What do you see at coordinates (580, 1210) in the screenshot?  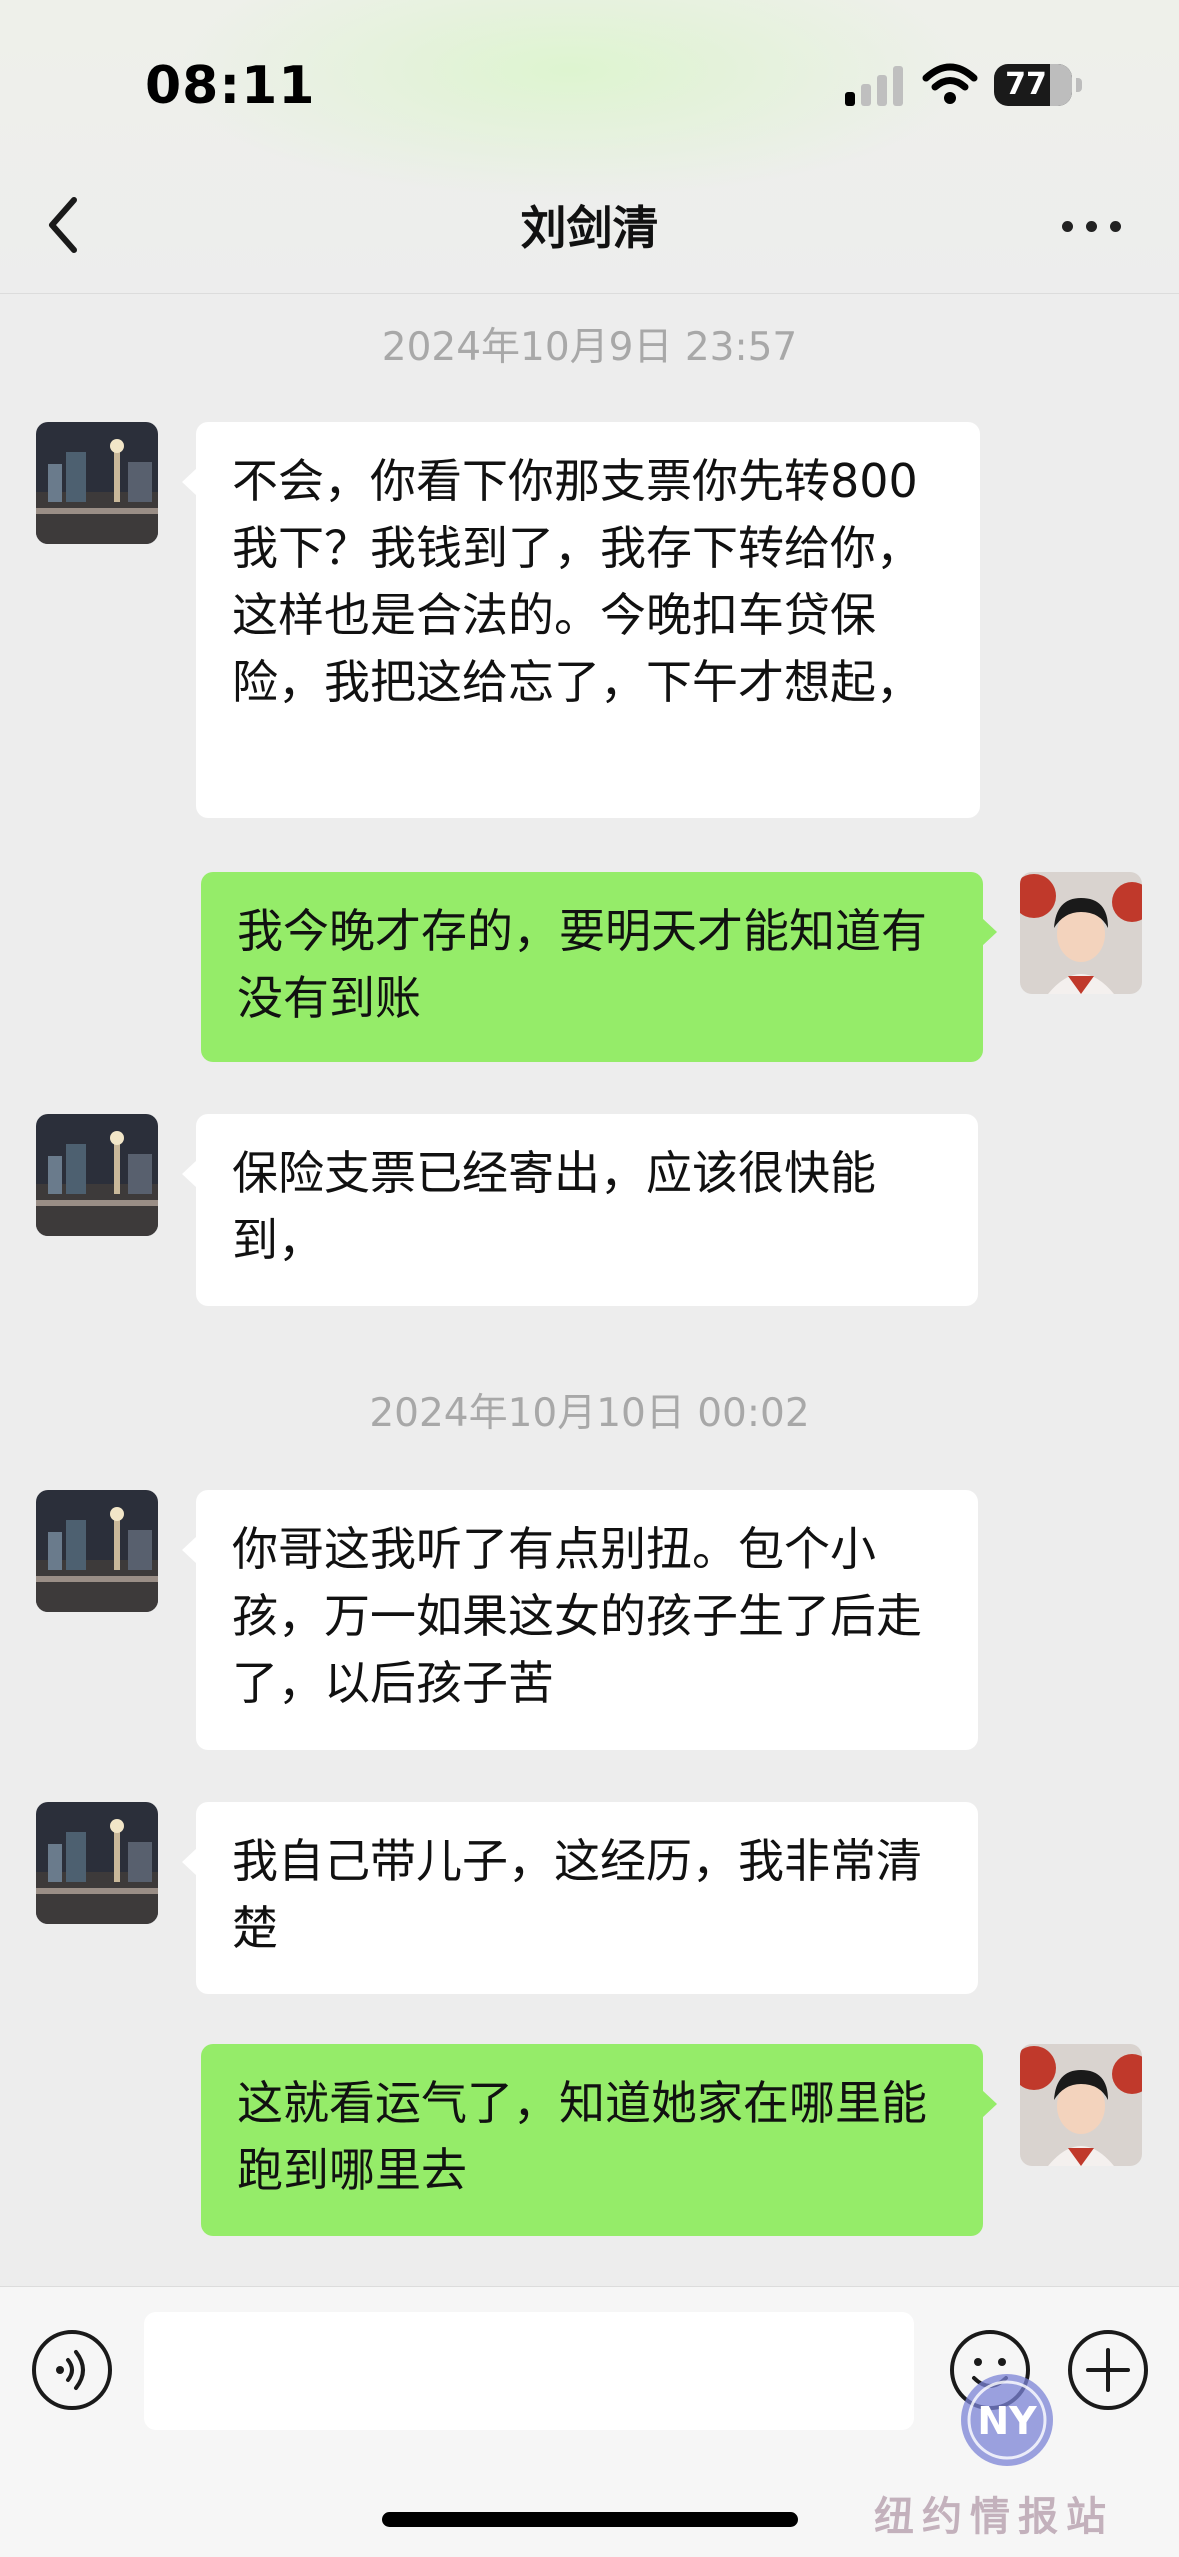 I see `message-bubble-incoming: 保险支票已经寄出，应该很快能到，` at bounding box center [580, 1210].